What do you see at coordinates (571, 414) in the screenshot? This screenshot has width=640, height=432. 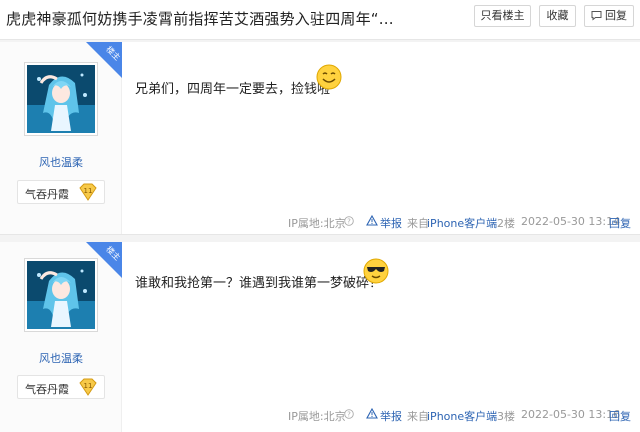 I see `post-time: 2022-05-30 13:16` at bounding box center [571, 414].